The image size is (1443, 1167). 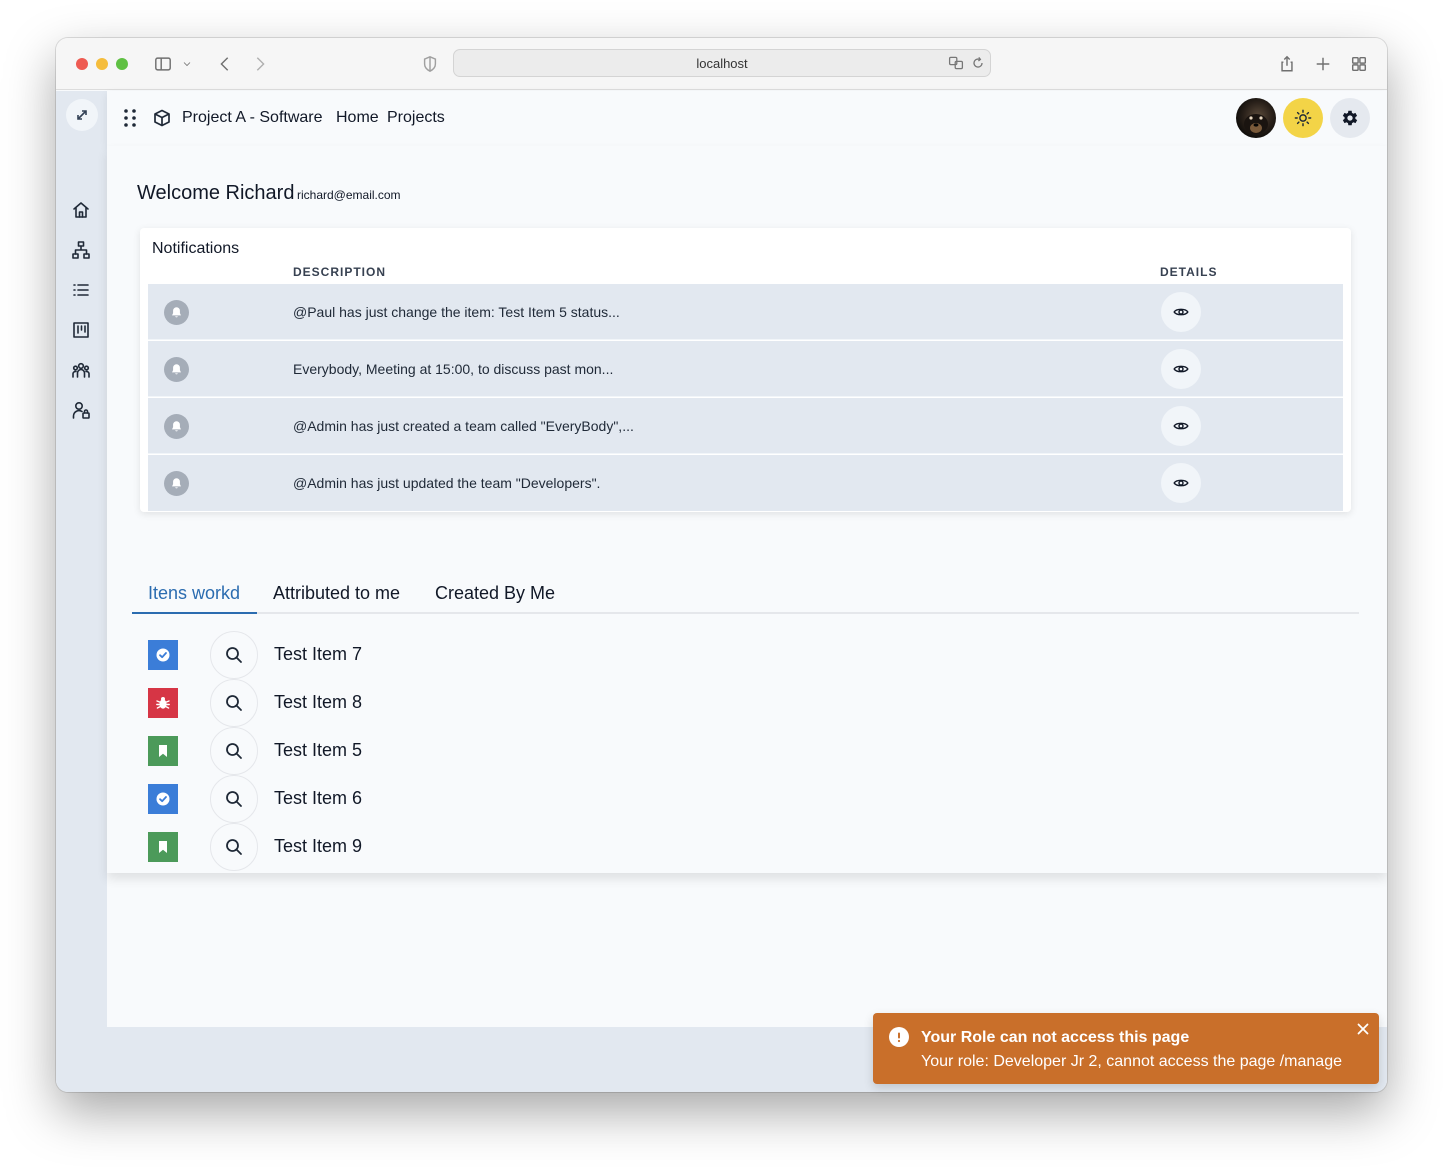 I want to click on active-tab-indicator, so click(x=194, y=613).